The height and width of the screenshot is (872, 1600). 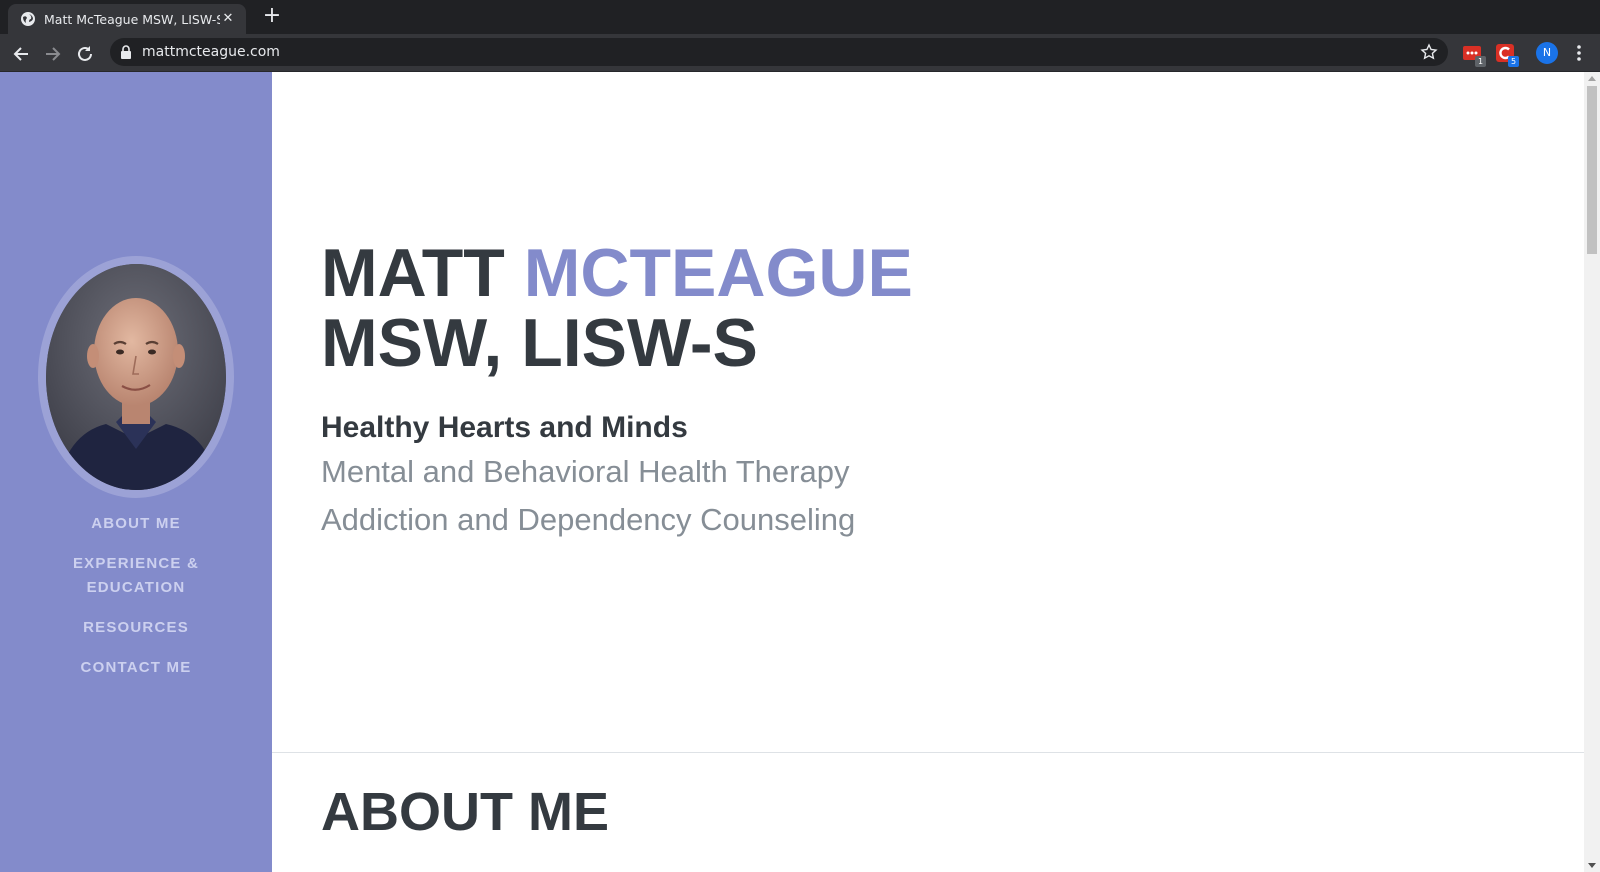 I want to click on nav-link-experience-education: EXPERIENCE & EDUCATION, so click(x=136, y=576).